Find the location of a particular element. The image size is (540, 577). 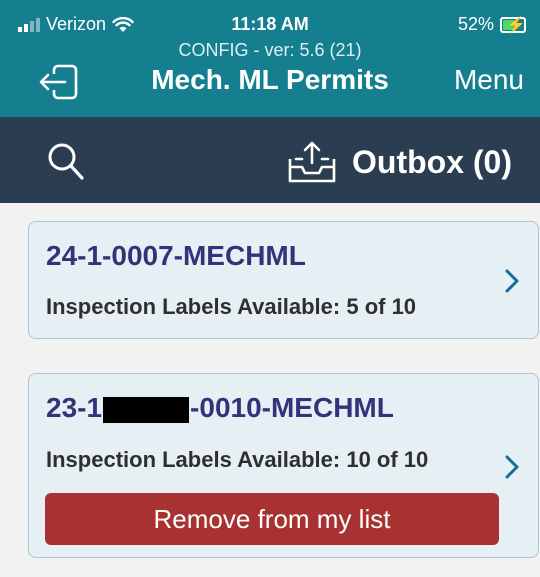

toolbar: Outbox (0) is located at coordinates (270, 160).